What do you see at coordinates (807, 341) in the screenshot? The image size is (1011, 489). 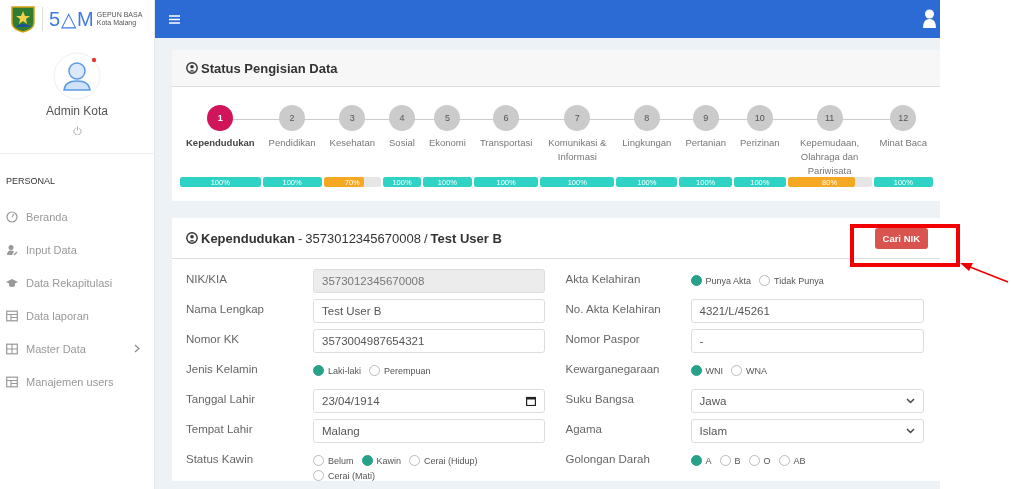 I see `text-field: -` at bounding box center [807, 341].